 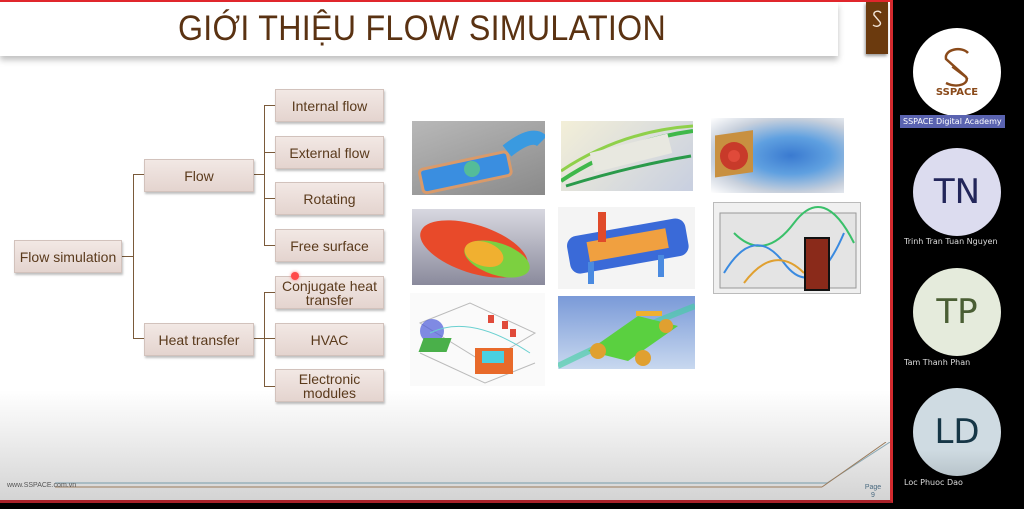 I want to click on page-label: Page, so click(x=873, y=487).